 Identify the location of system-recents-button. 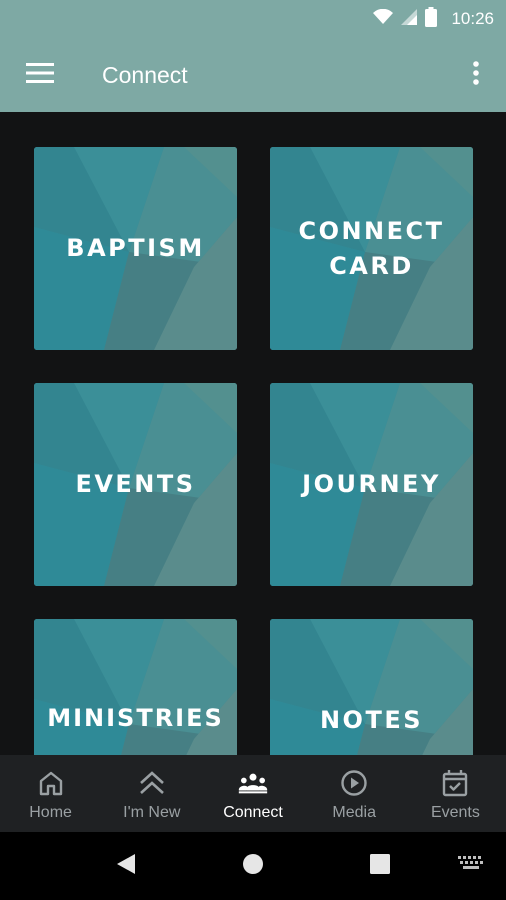
(380, 866).